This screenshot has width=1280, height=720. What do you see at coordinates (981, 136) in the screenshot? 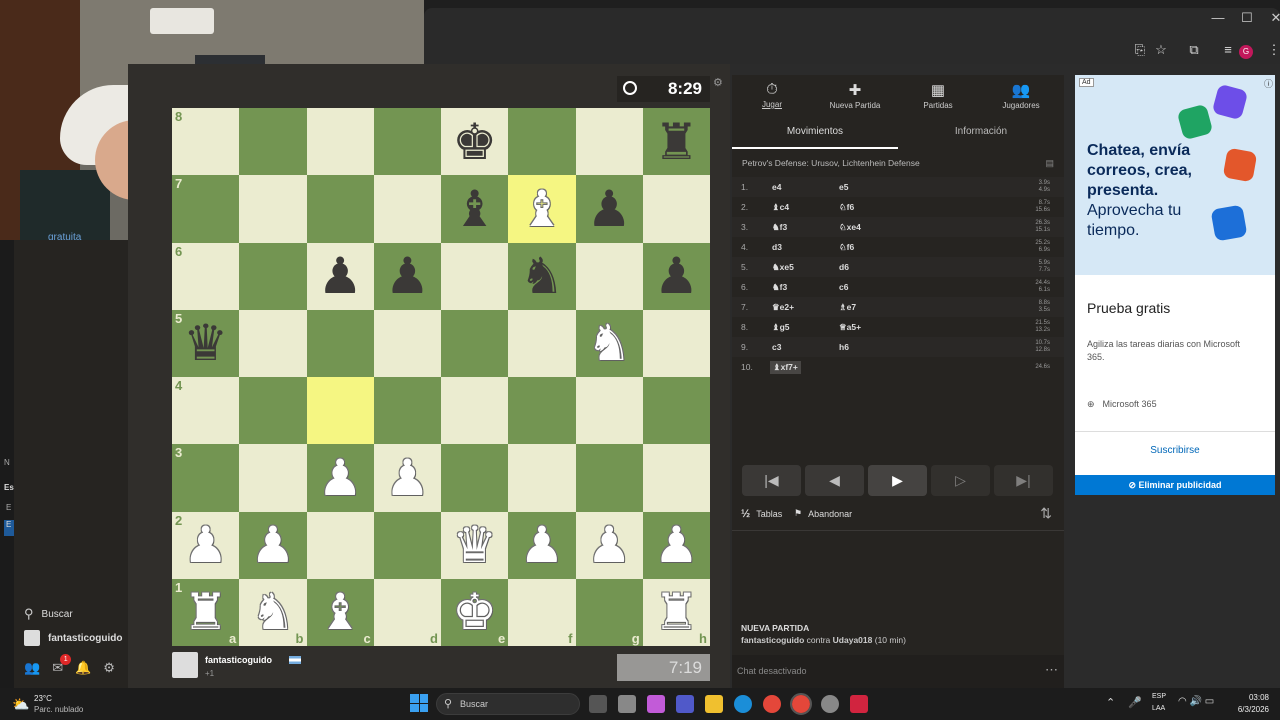
I see `tab-info: Información` at bounding box center [981, 136].